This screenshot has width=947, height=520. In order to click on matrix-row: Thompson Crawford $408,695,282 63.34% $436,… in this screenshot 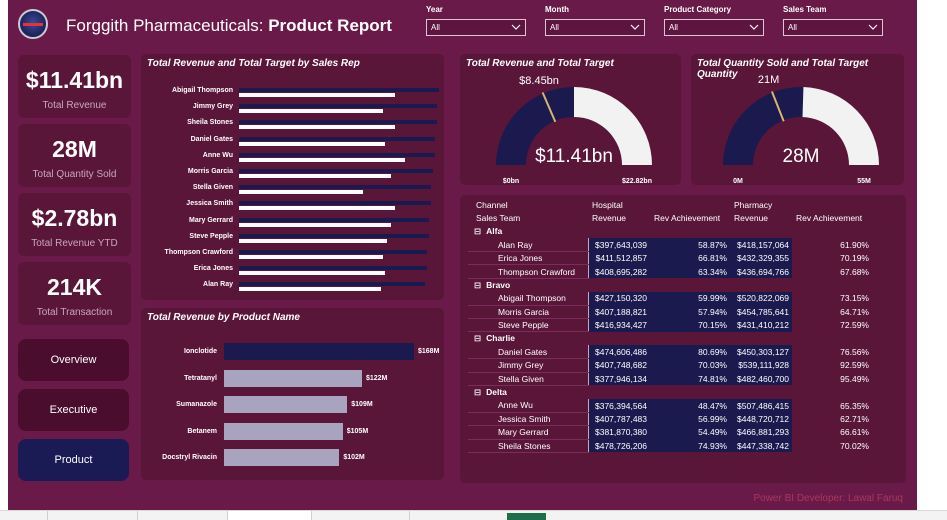, I will do `click(670, 271)`.